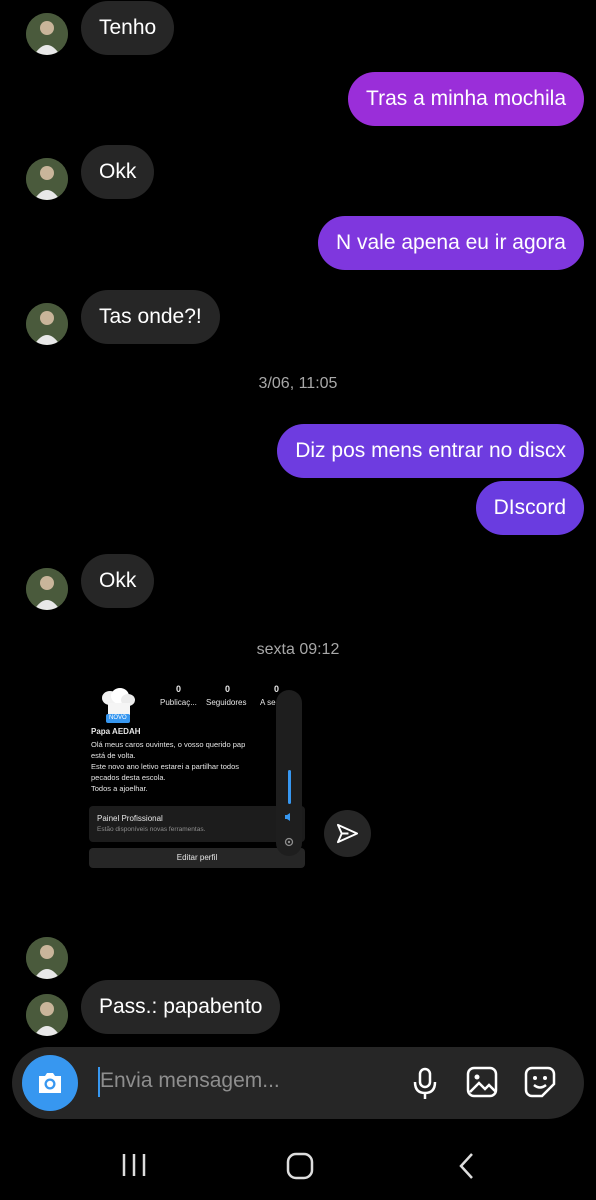  Describe the element at coordinates (529, 508) in the screenshot. I see `outgoing-message: DIscord` at that location.